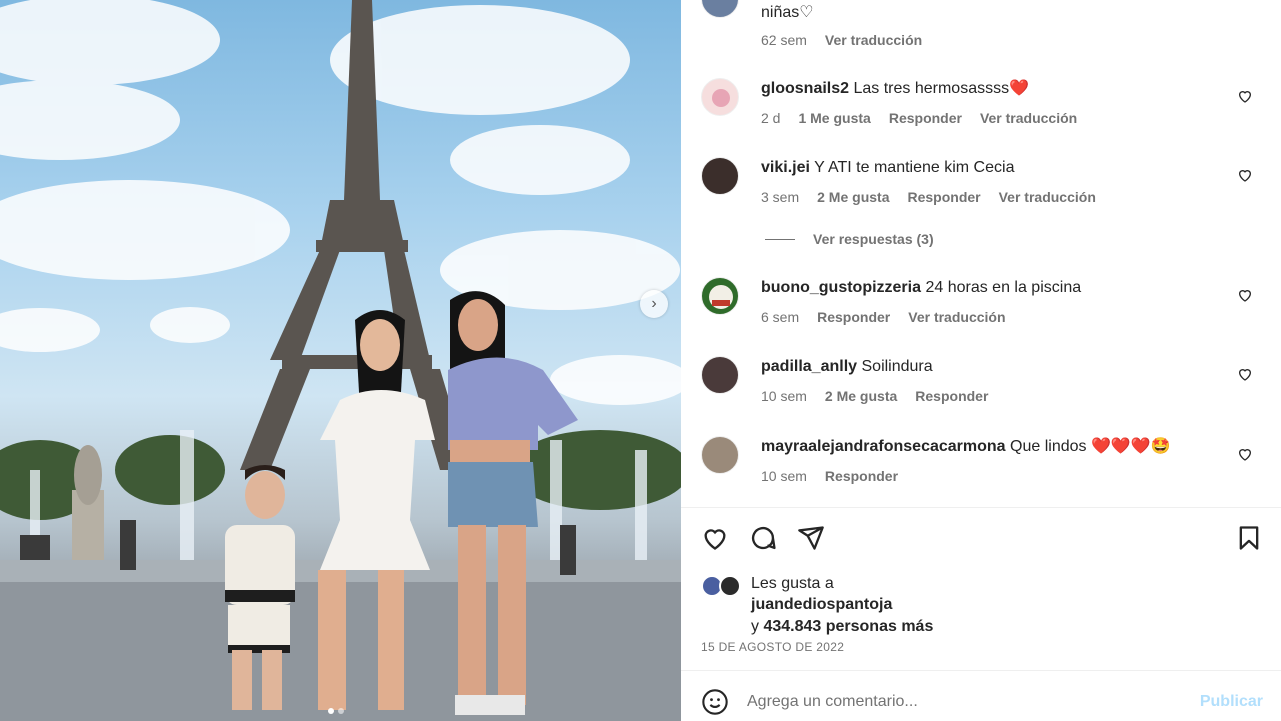 This screenshot has width=1281, height=721. Describe the element at coordinates (780, 239) in the screenshot. I see `divider-line` at that location.